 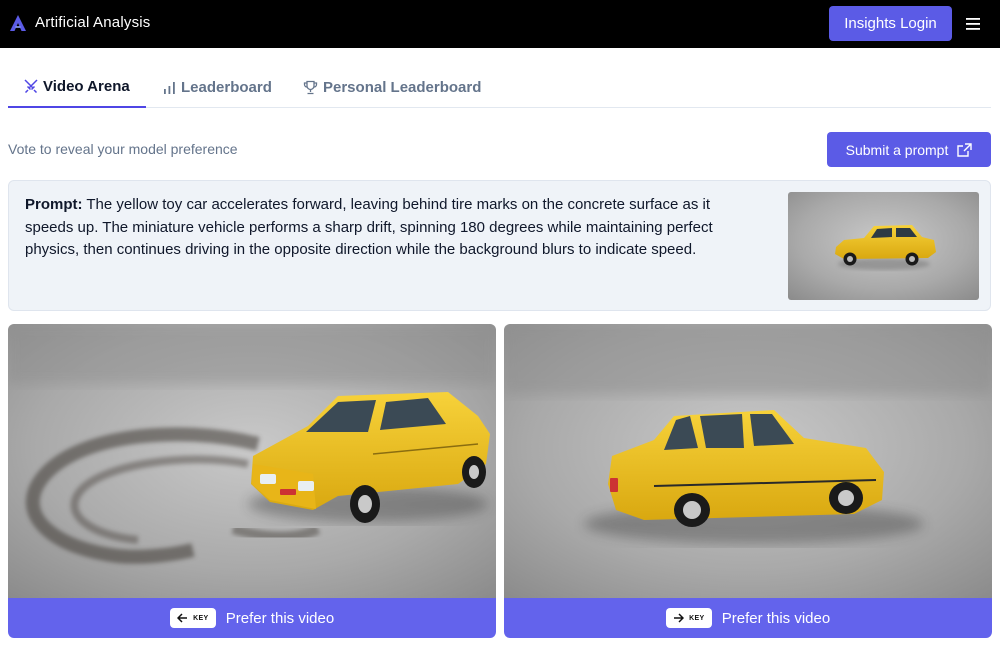 I want to click on bar-chart-icon, so click(x=169, y=87).